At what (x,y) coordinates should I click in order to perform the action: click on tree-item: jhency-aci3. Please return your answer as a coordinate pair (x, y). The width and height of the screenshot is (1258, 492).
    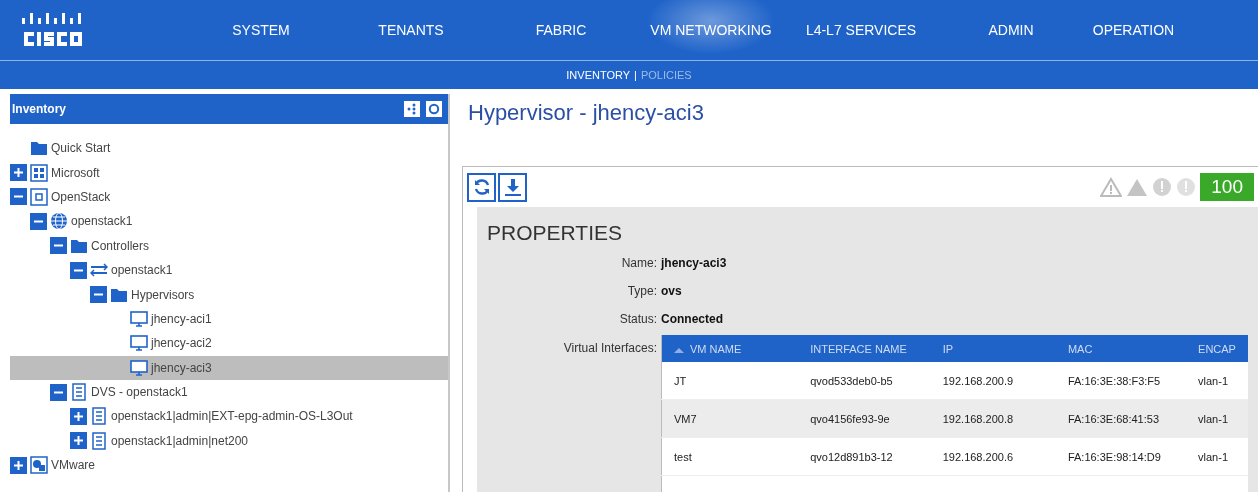
    Looking at the image, I should click on (229, 367).